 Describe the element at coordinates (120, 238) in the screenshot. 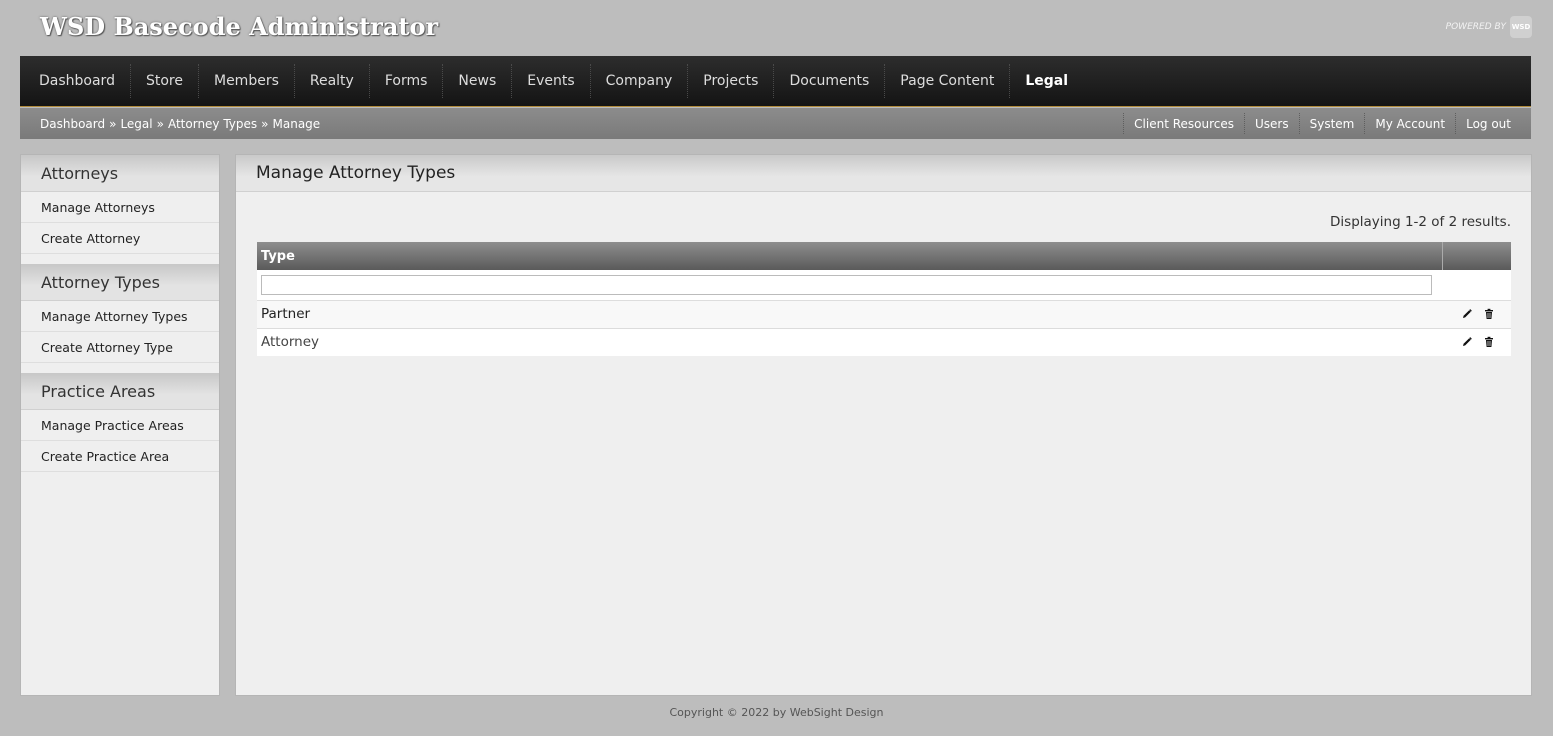

I see `sidebar-item-create-attorney: Create Attorney` at that location.